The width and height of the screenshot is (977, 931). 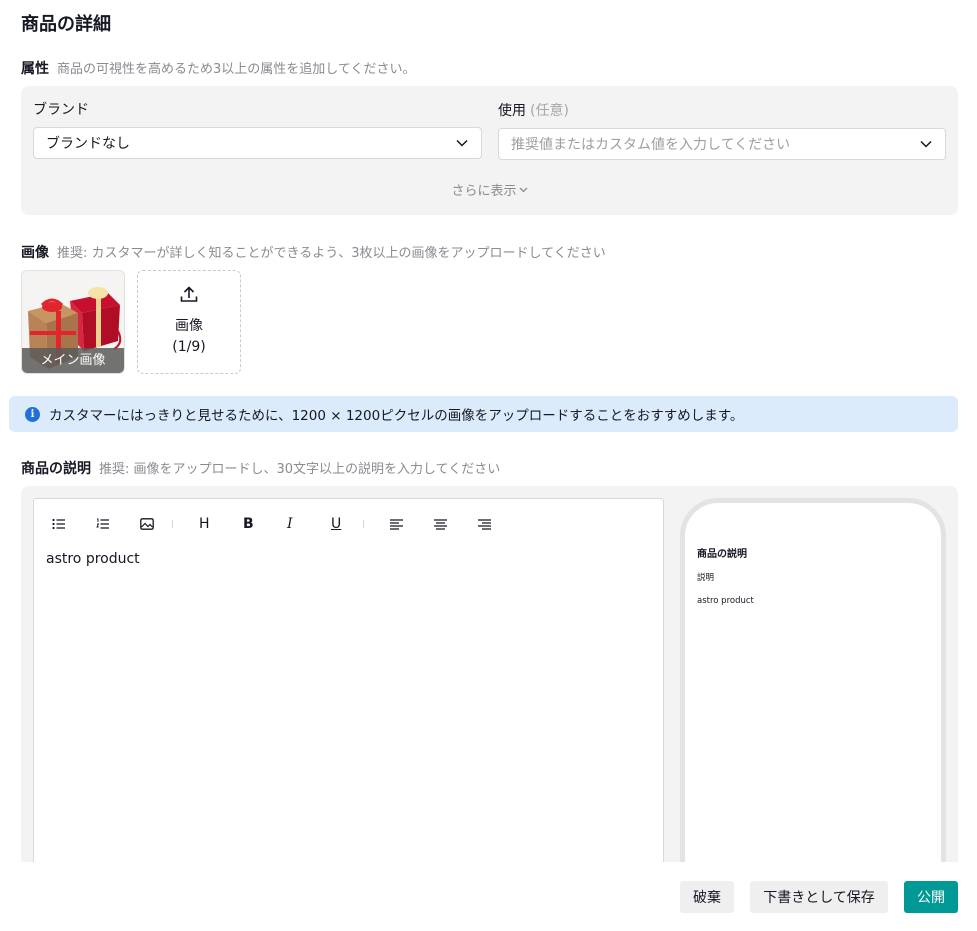 What do you see at coordinates (114, 524) in the screenshot?
I see `numbered-list-button` at bounding box center [114, 524].